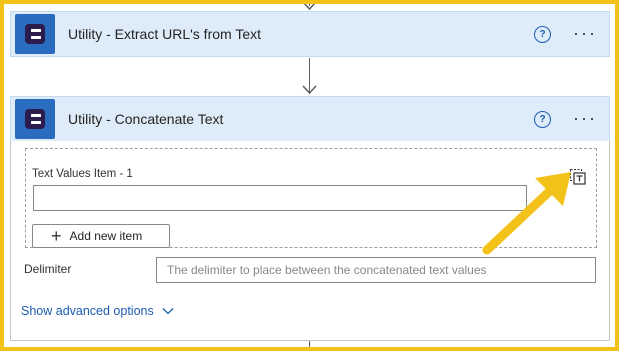 Image resolution: width=619 pixels, height=351 pixels. I want to click on step-title: Utility - Extract URL's from Text, so click(164, 34).